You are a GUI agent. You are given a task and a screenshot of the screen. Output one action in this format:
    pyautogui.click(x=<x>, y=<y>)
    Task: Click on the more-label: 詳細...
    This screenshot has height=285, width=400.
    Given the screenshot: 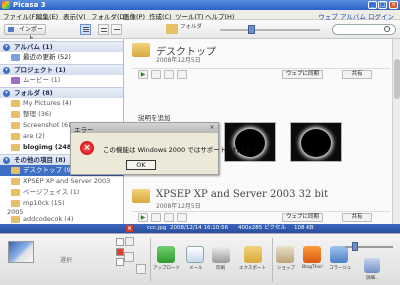 What is the action you would take?
    pyautogui.click(x=373, y=278)
    